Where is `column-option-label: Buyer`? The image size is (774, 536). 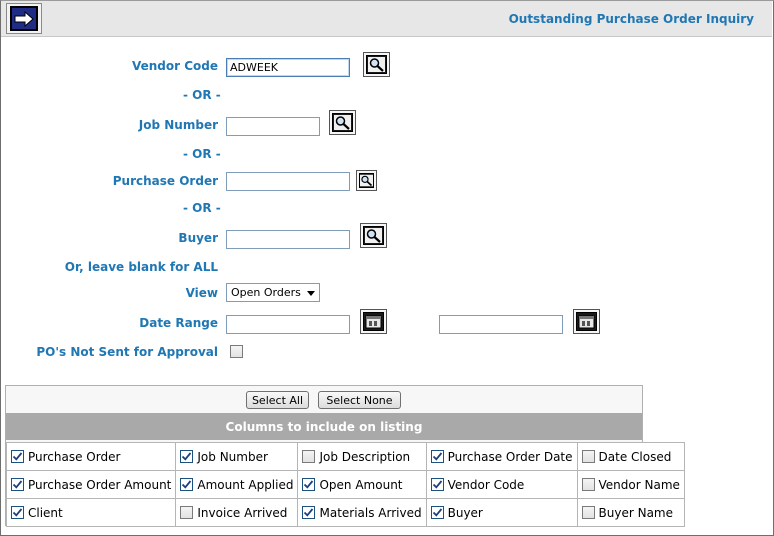
column-option-label: Buyer is located at coordinates (465, 512).